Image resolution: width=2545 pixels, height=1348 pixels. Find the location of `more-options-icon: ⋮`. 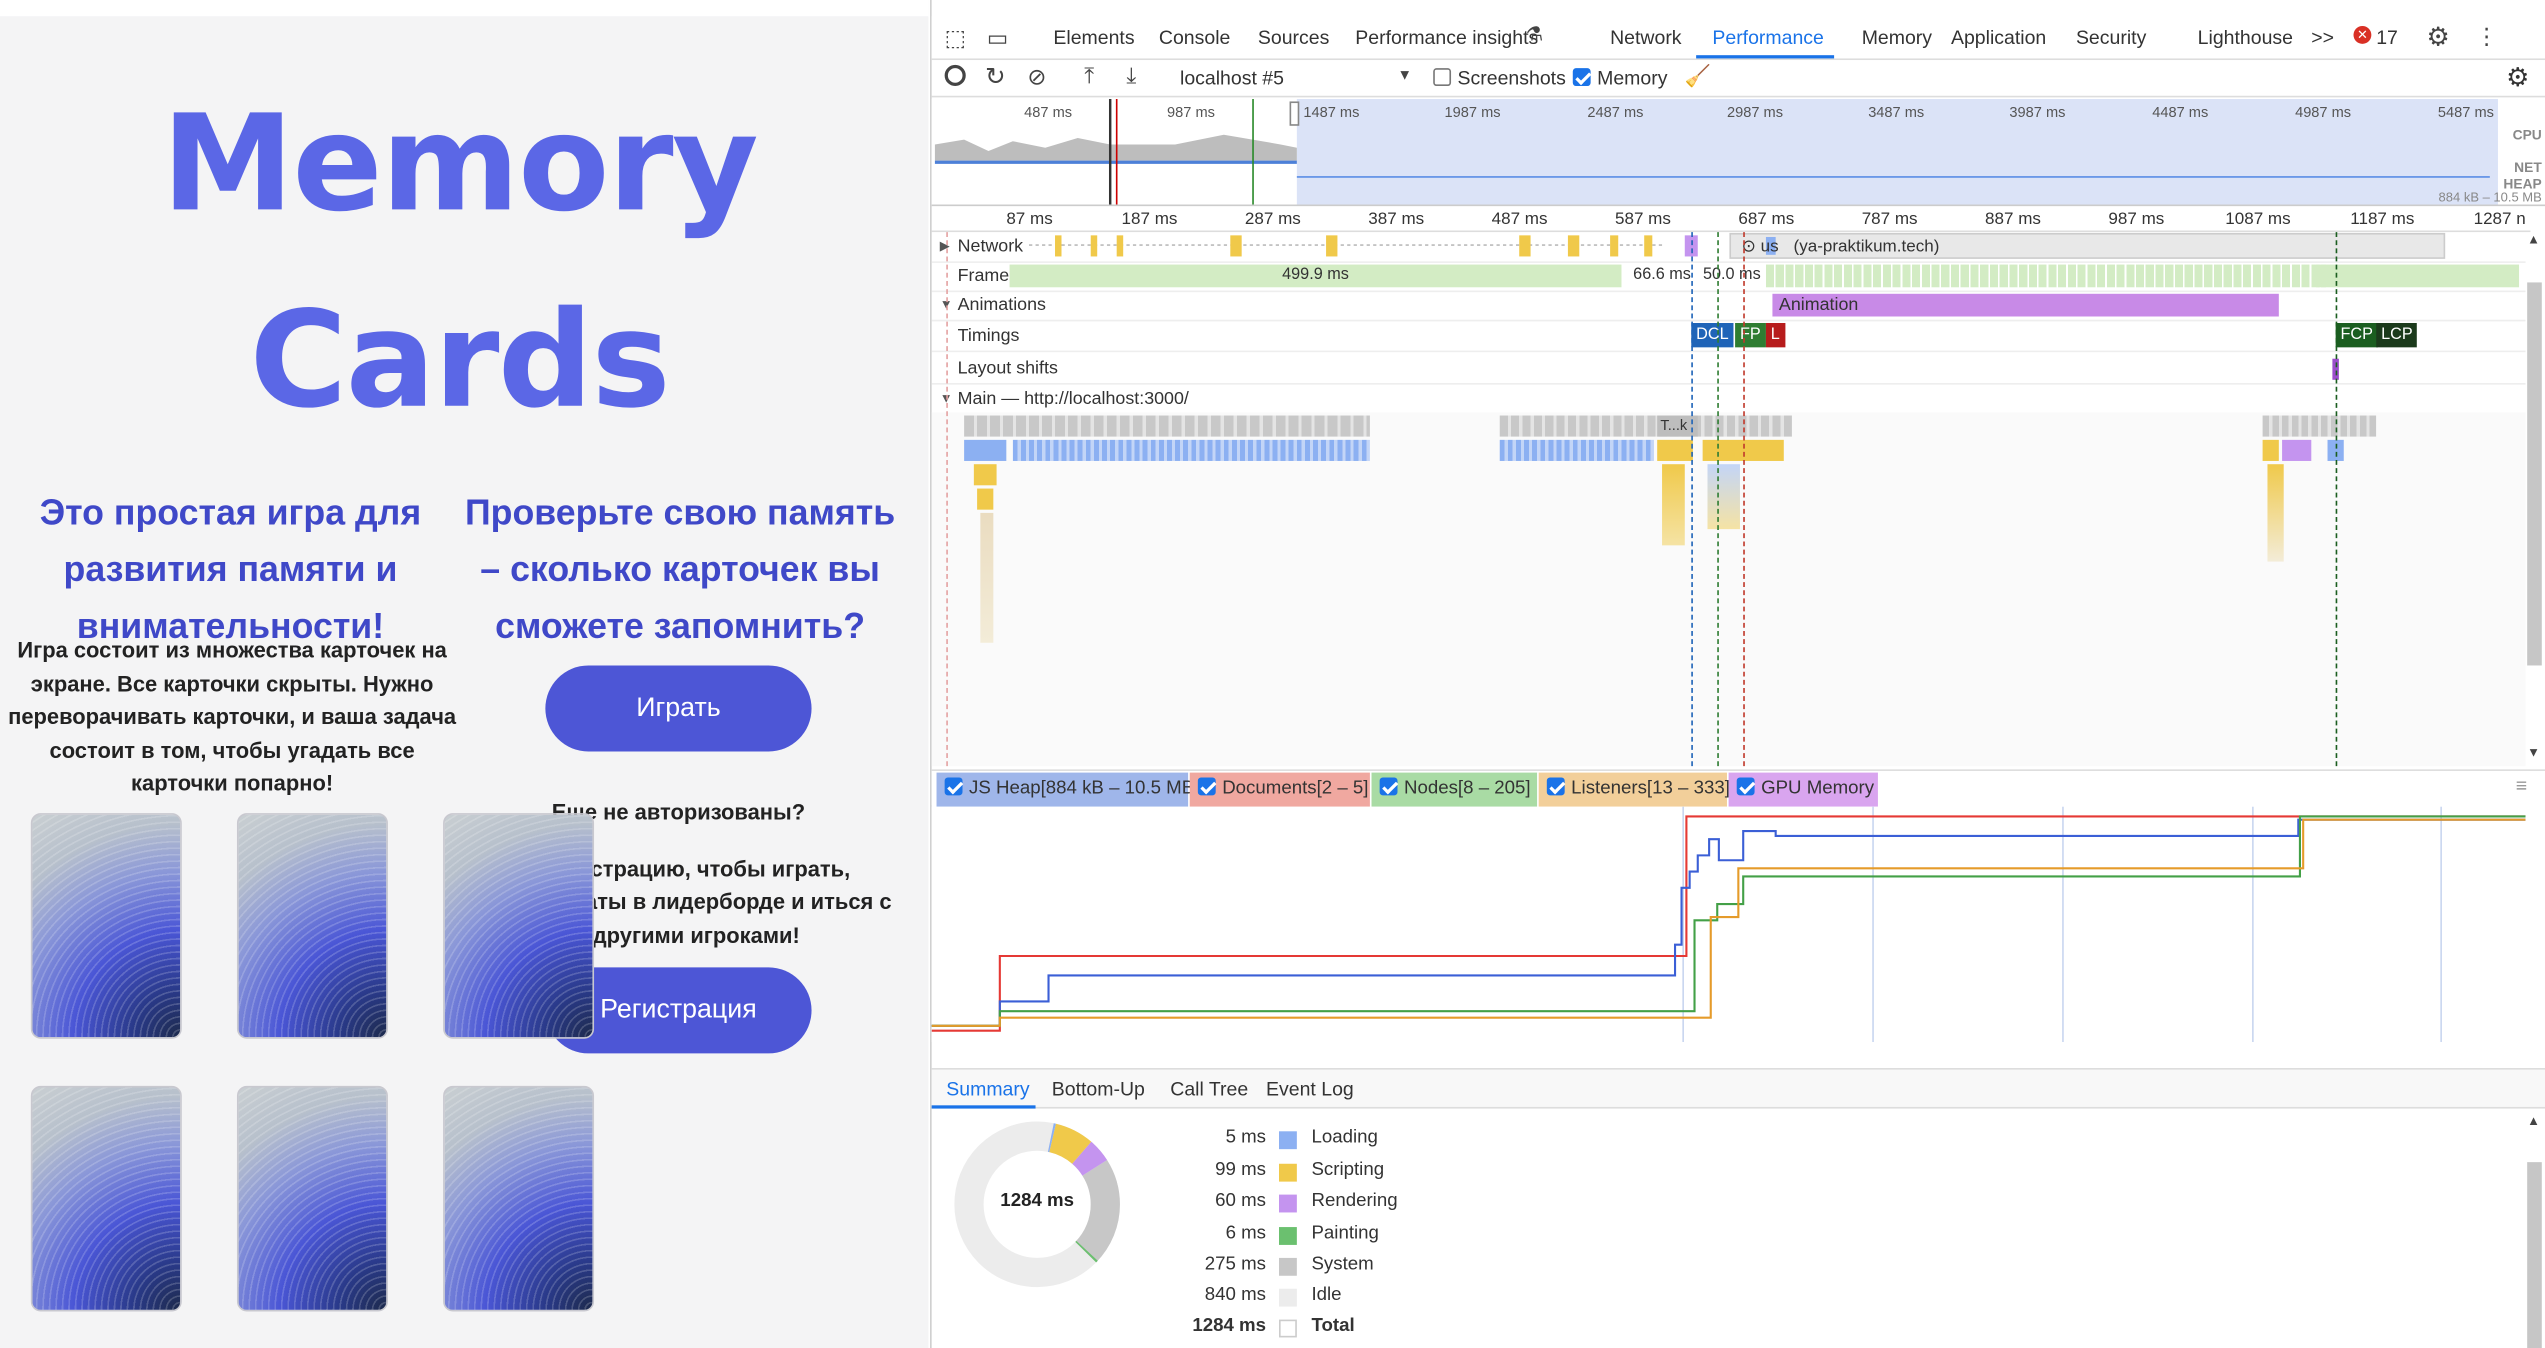

more-options-icon: ⋮ is located at coordinates (2486, 37).